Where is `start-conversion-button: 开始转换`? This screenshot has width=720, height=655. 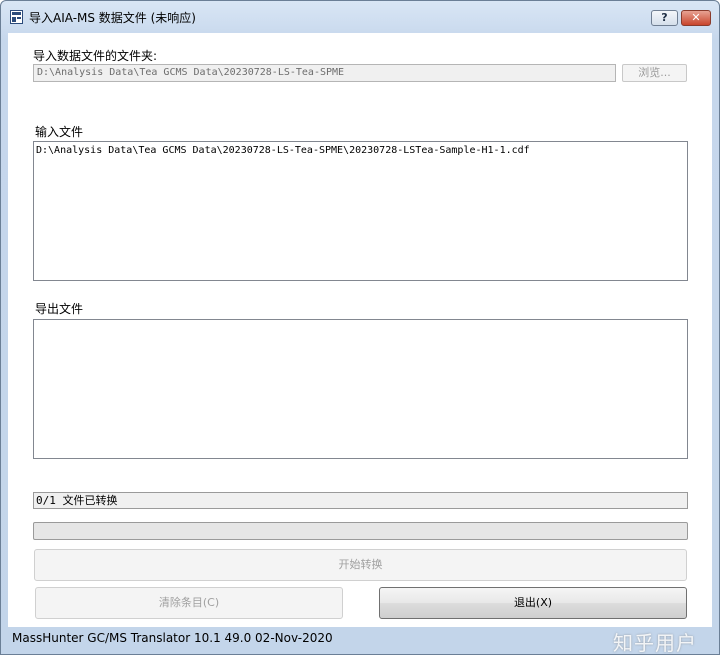
start-conversion-button: 开始转换 is located at coordinates (360, 565).